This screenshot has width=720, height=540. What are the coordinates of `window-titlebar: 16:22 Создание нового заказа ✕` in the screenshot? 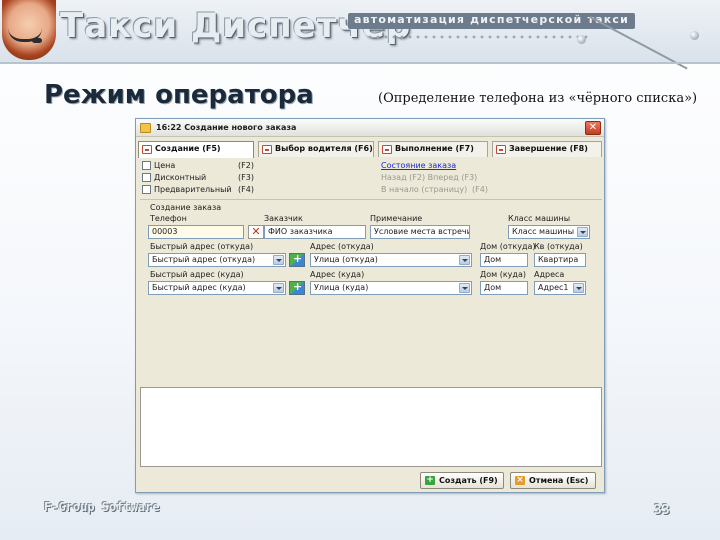 It's located at (370, 128).